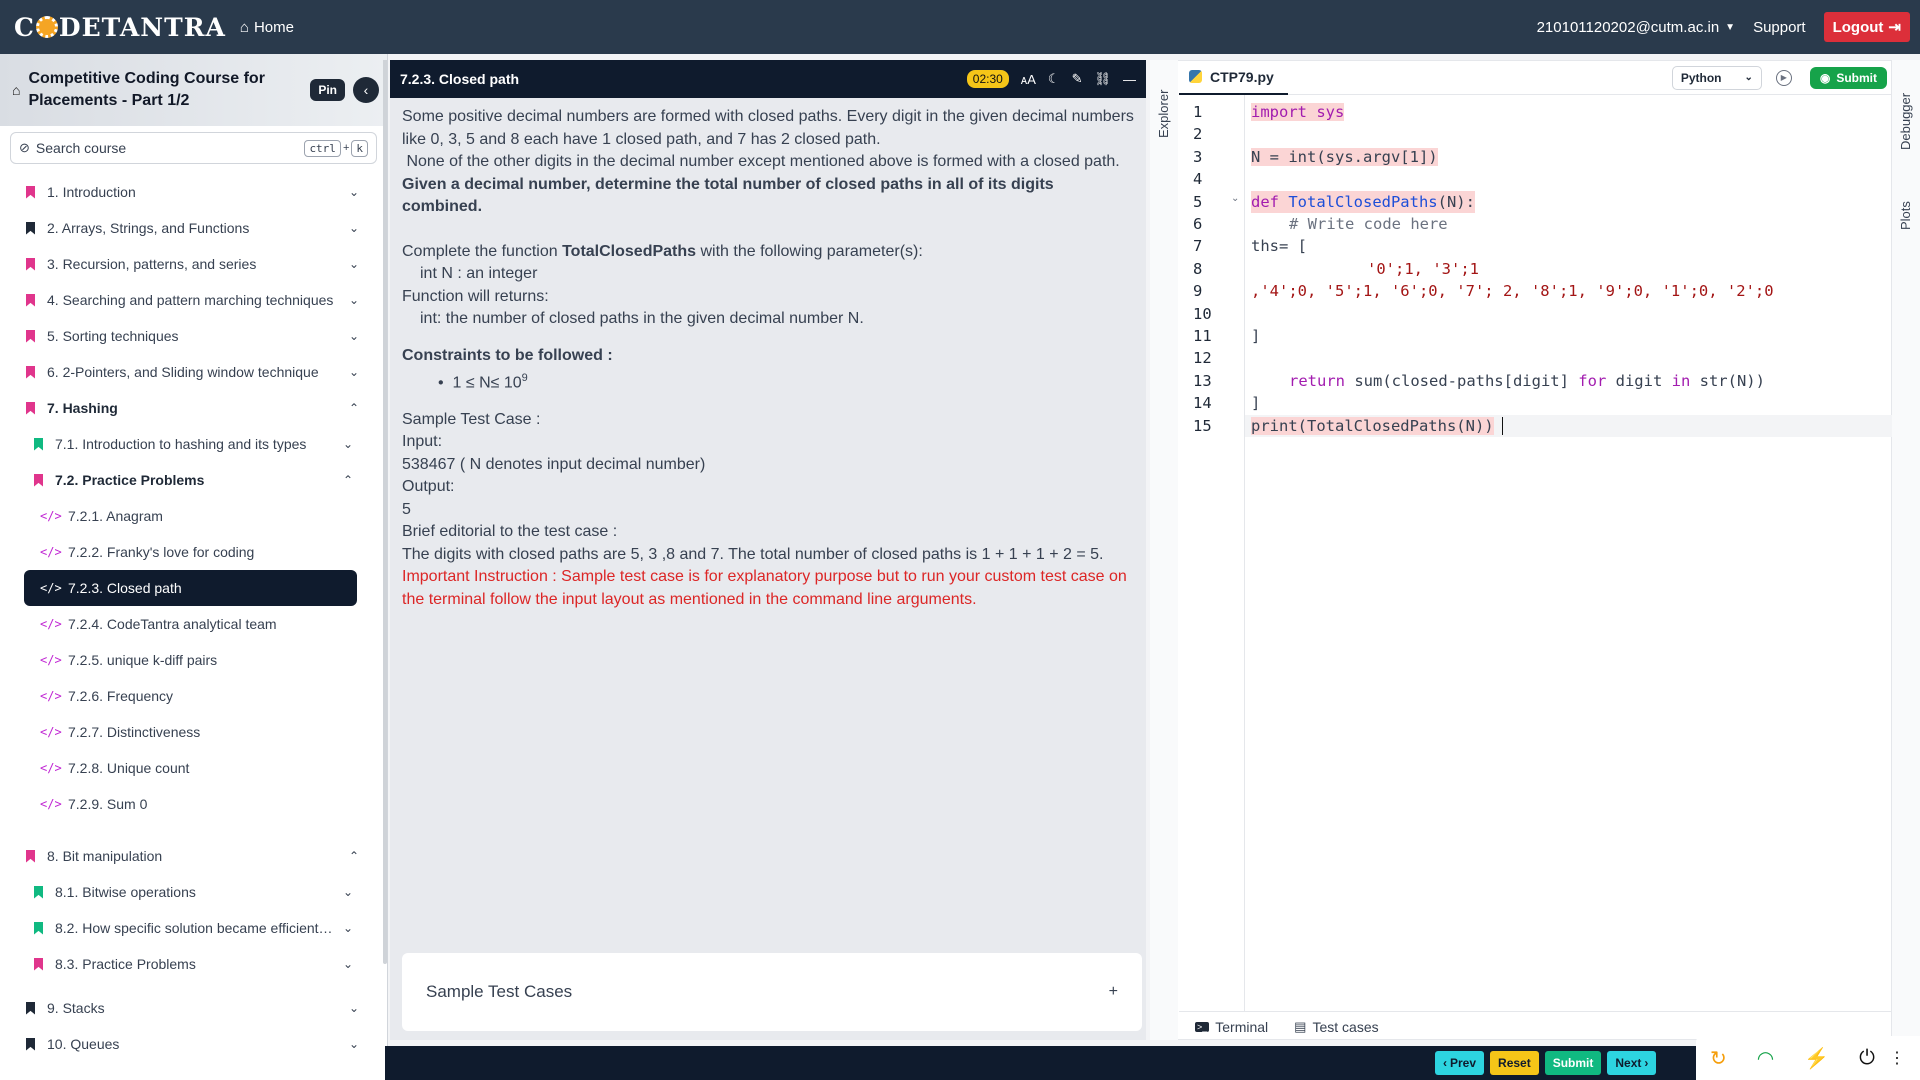 This screenshot has height=1080, width=1920. Describe the element at coordinates (1202, 1026) in the screenshot. I see `terminal-icon: >_` at that location.